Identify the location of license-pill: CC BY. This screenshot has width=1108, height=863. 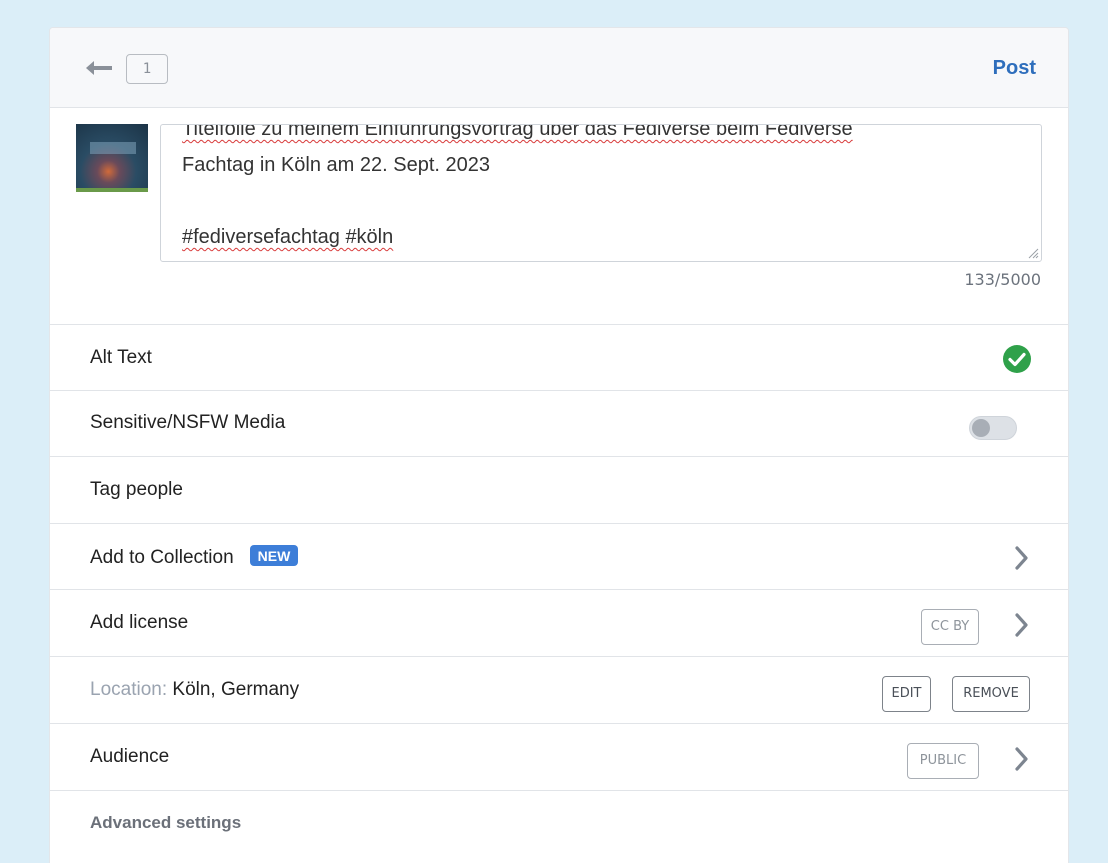
(950, 627).